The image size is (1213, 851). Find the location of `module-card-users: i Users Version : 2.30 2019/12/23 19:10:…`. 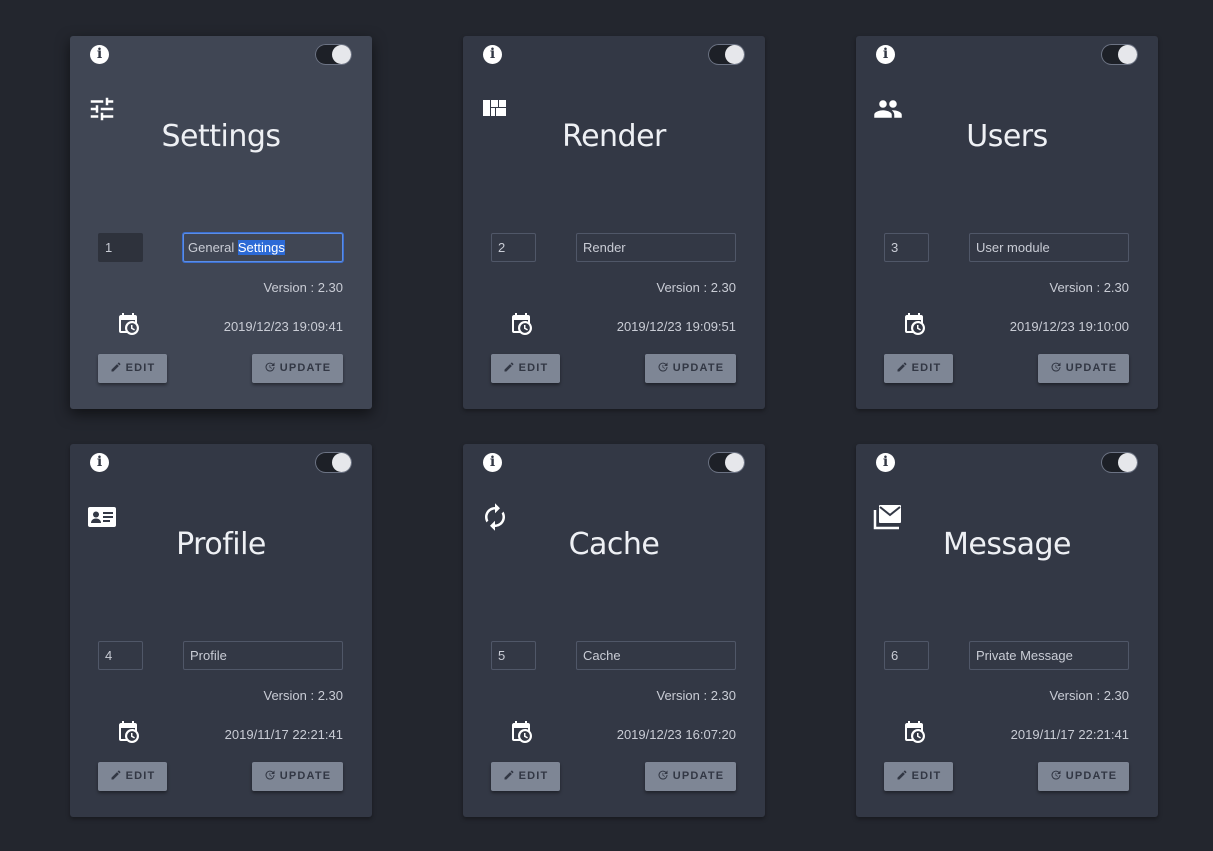

module-card-users: i Users Version : 2.30 2019/12/23 19:10:… is located at coordinates (1007, 222).